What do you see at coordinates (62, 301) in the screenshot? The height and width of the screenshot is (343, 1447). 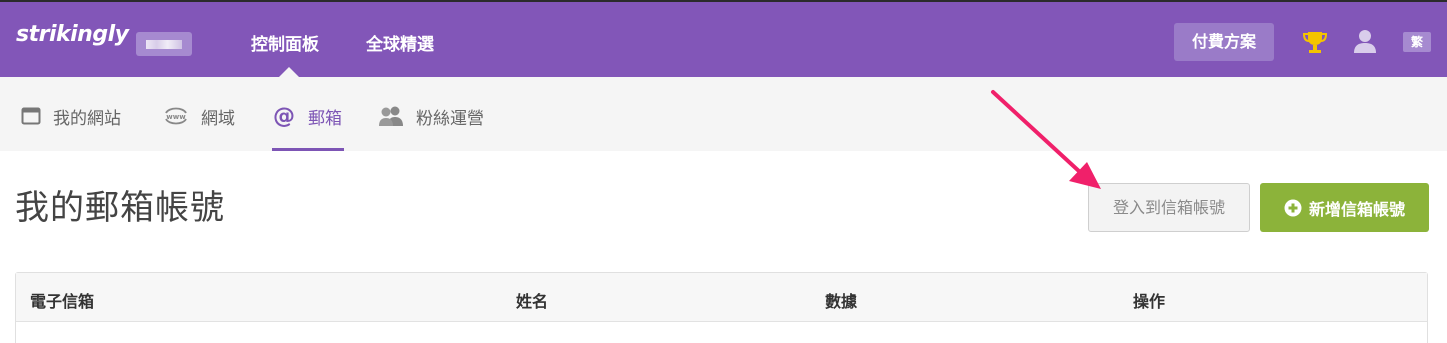 I see `column-header-email: 電子信箱` at bounding box center [62, 301].